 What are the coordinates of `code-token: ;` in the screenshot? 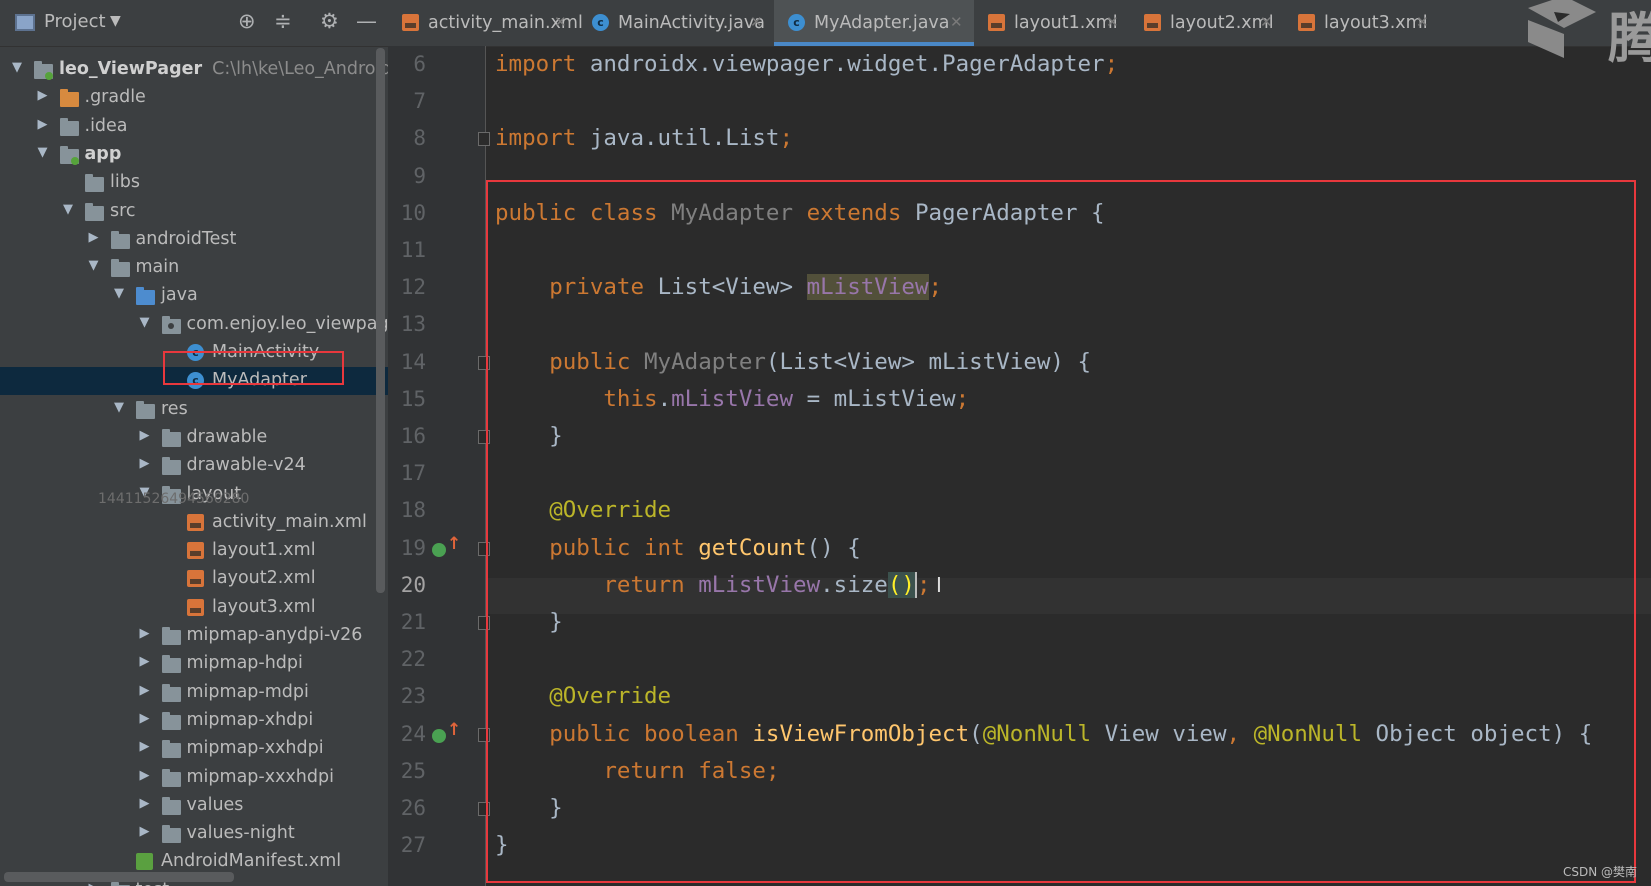 It's located at (786, 138).